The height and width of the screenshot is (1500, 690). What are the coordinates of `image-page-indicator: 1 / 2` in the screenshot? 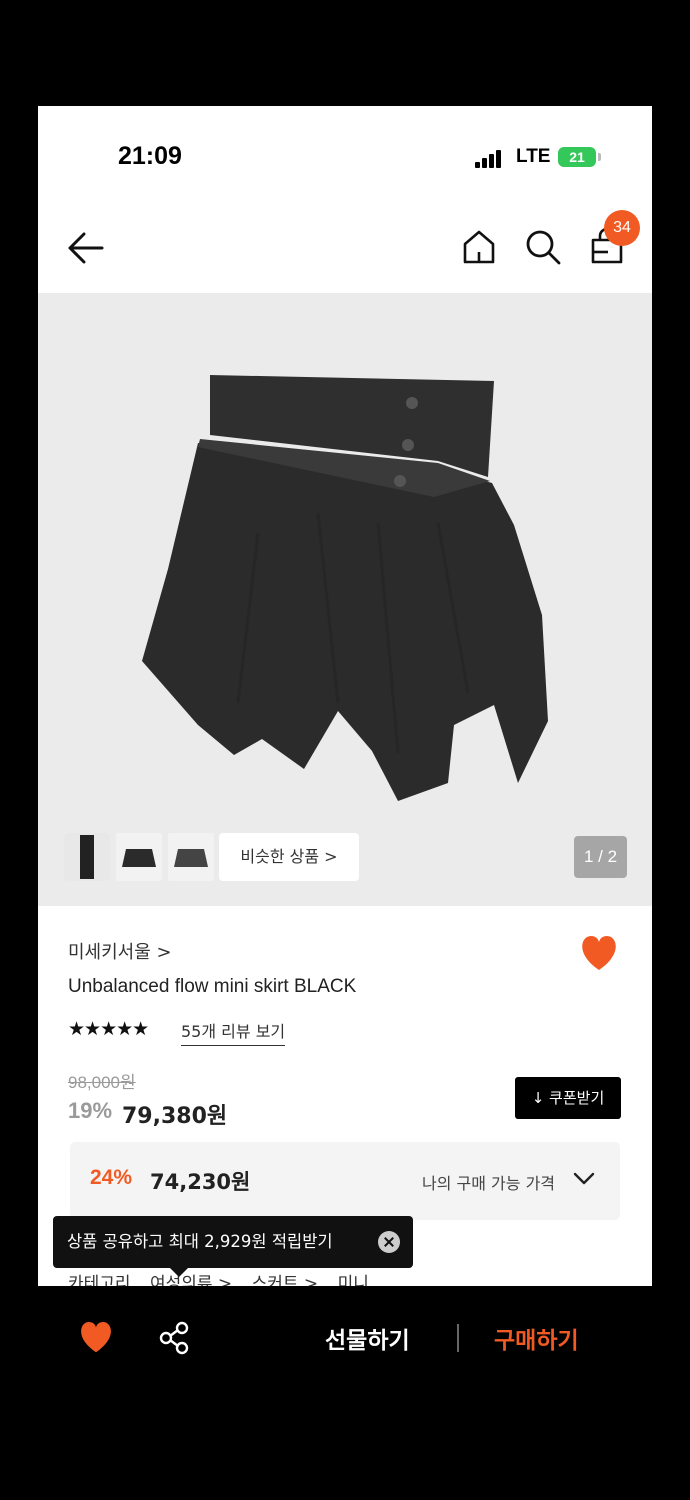 It's located at (600, 857).